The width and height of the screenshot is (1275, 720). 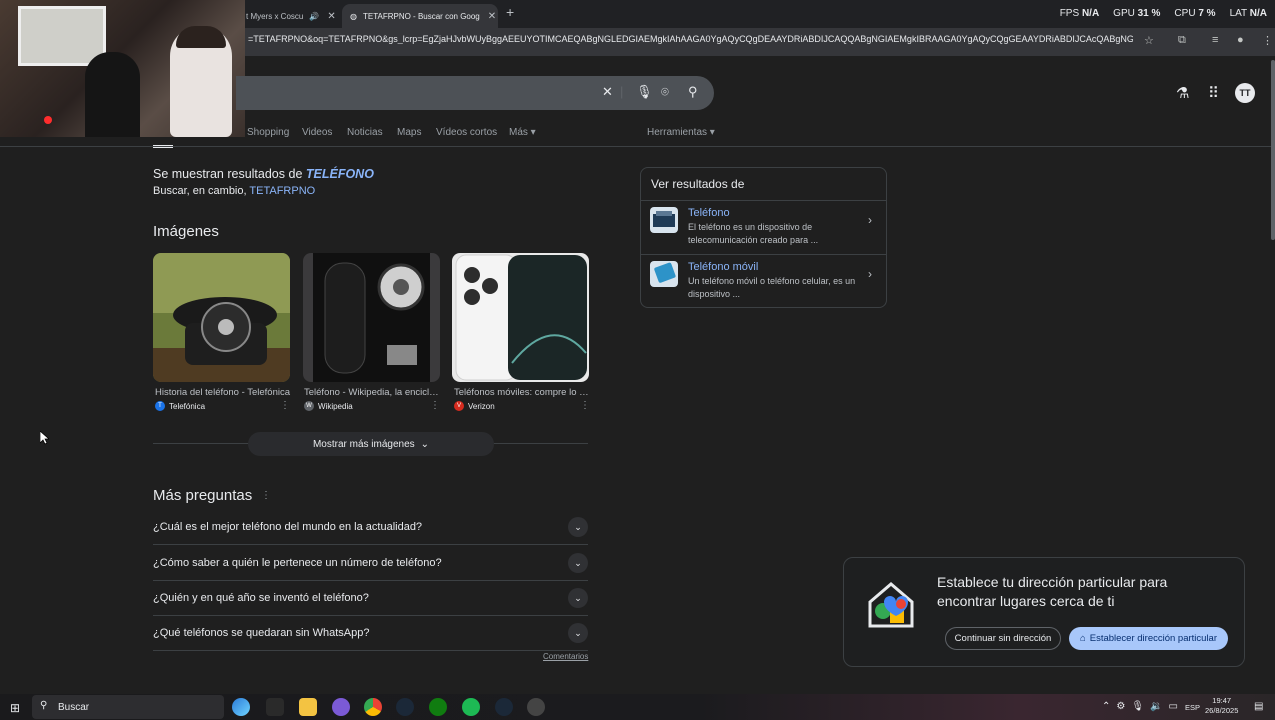 What do you see at coordinates (536, 707) in the screenshot?
I see `obs-icon` at bounding box center [536, 707].